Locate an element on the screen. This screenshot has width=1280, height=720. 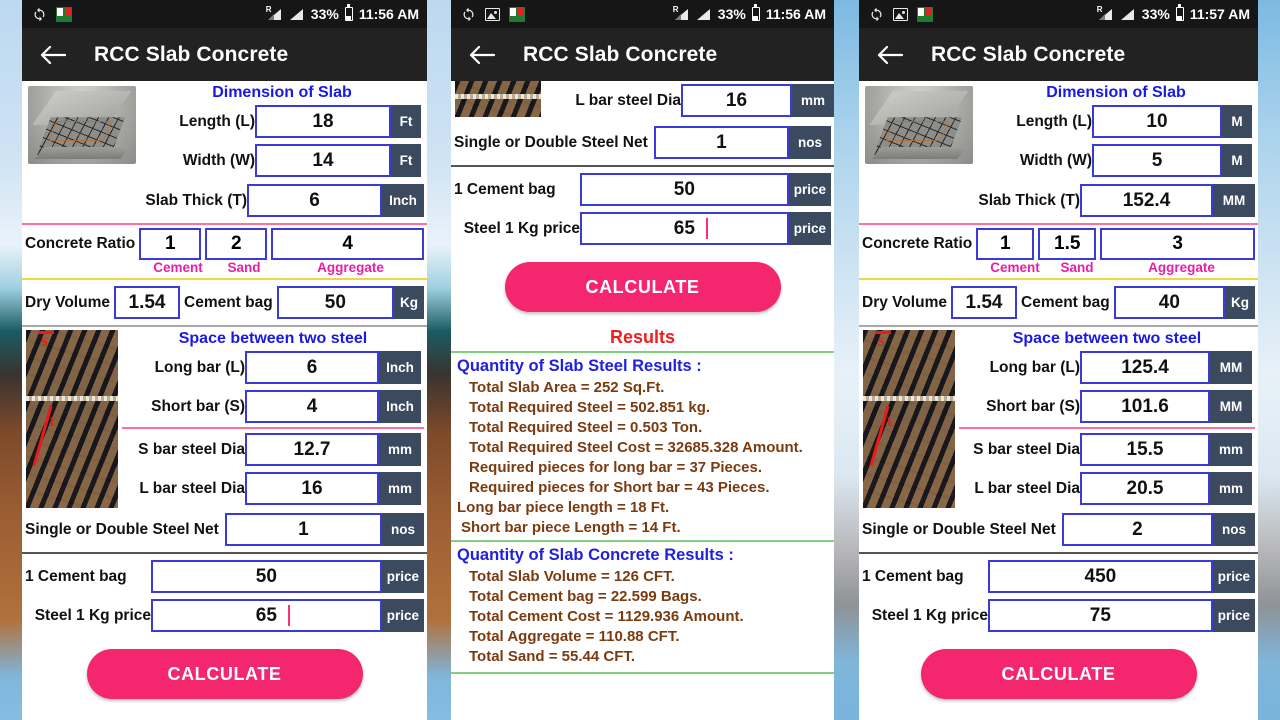
label-cement-bag-3: Cement bag is located at coordinates (1065, 302).